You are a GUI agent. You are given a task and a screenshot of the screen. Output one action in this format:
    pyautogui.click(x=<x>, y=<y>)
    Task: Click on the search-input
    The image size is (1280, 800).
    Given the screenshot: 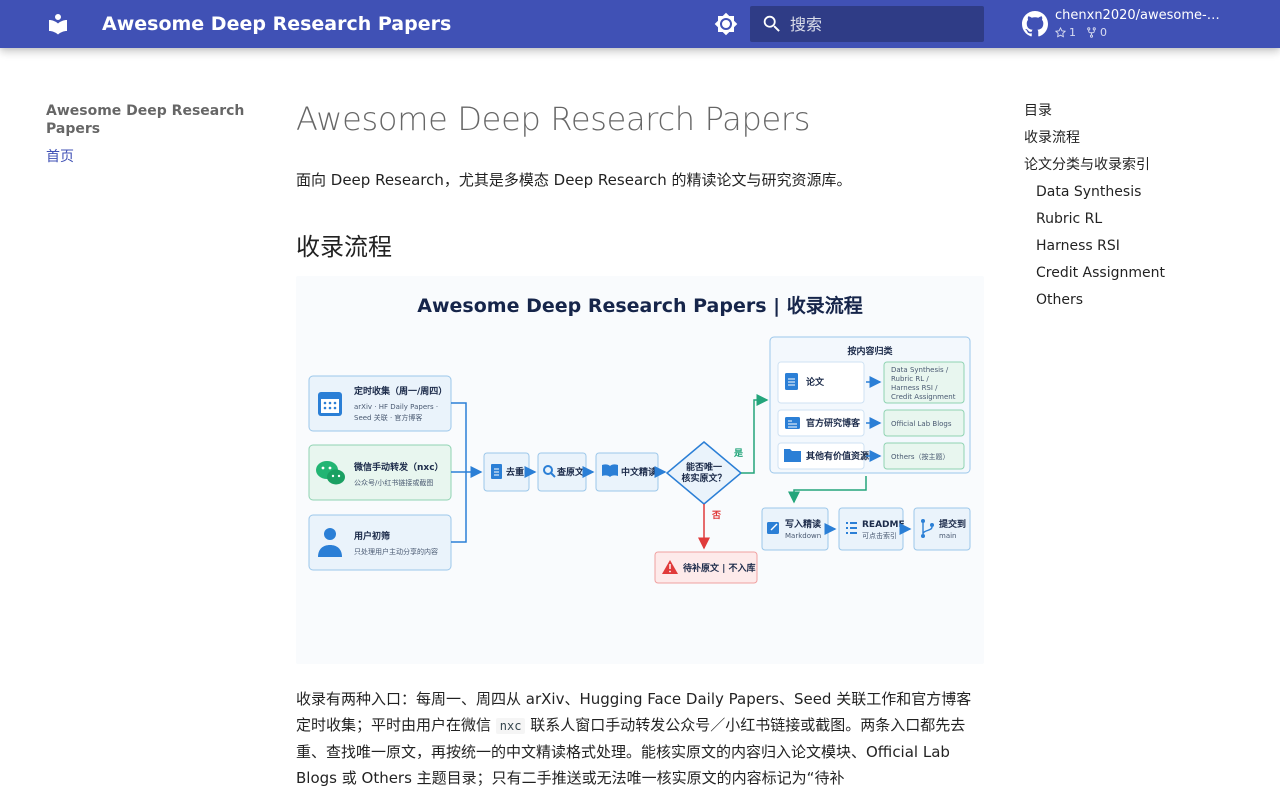 What is the action you would take?
    pyautogui.click(x=885, y=24)
    